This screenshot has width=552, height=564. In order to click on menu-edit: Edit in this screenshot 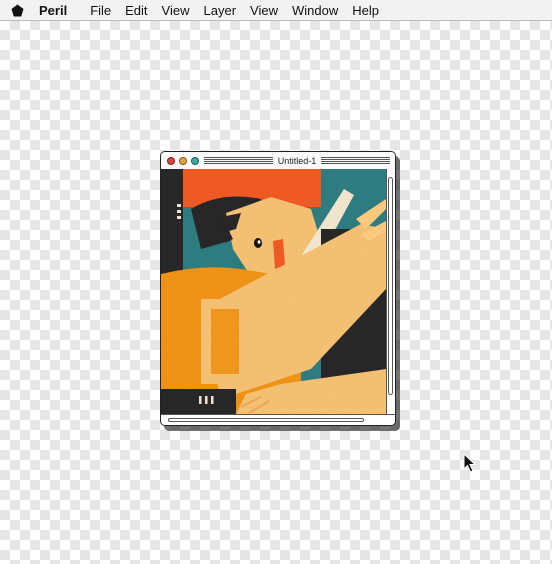, I will do `click(136, 10)`.